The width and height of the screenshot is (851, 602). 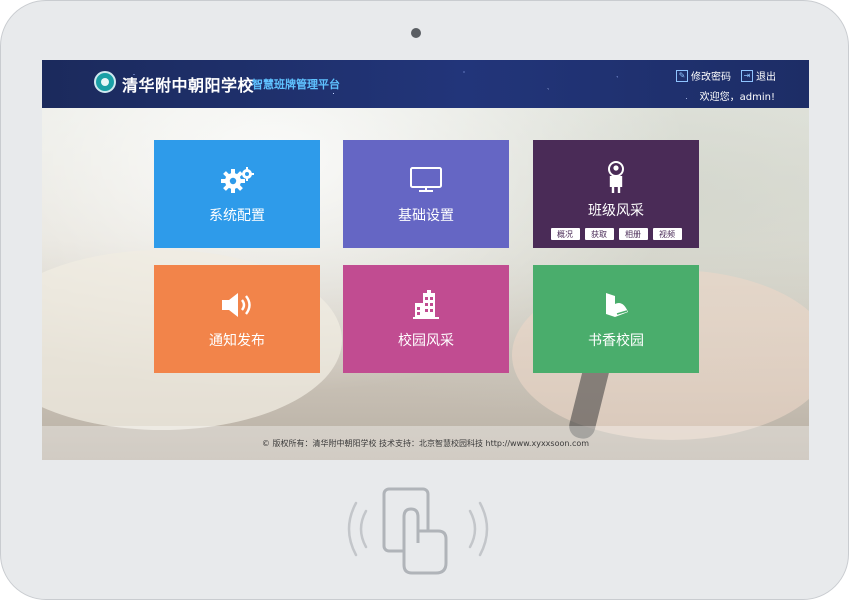 What do you see at coordinates (237, 341) in the screenshot?
I see `tile-label: 通知发布` at bounding box center [237, 341].